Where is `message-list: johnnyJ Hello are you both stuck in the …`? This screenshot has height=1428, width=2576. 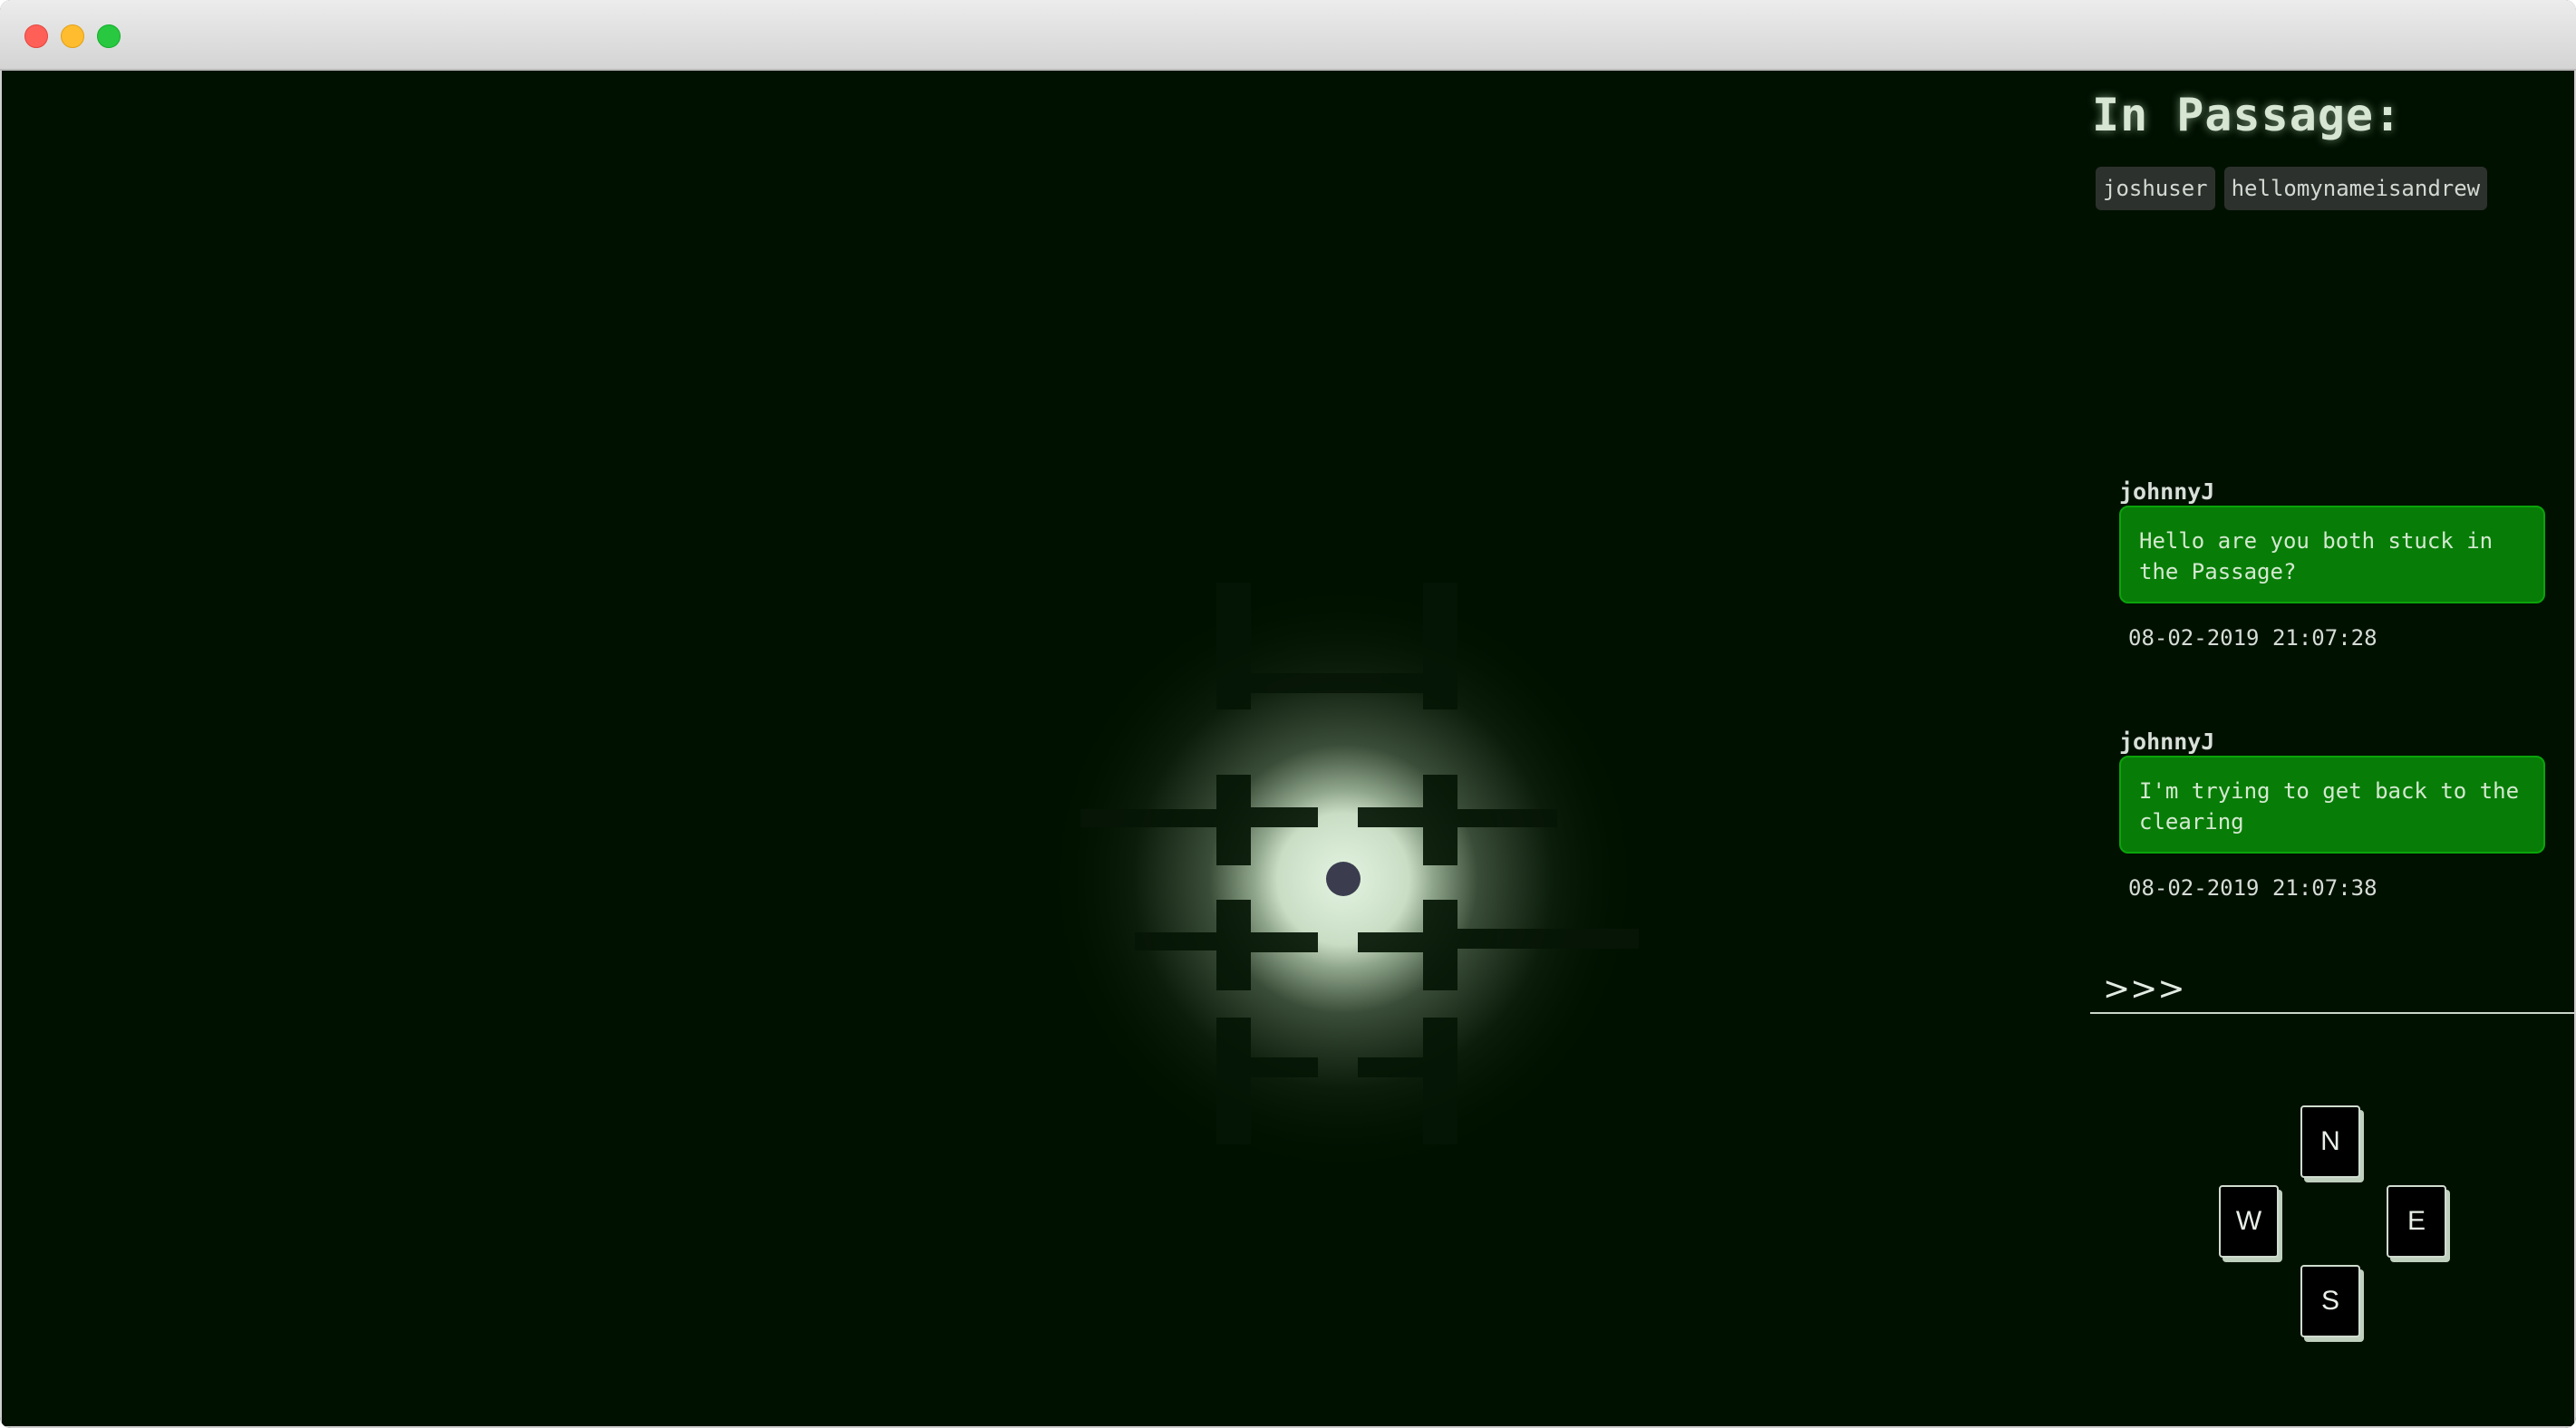
message-list: johnnyJ Hello are you both stuck in the … is located at coordinates (2334, 728).